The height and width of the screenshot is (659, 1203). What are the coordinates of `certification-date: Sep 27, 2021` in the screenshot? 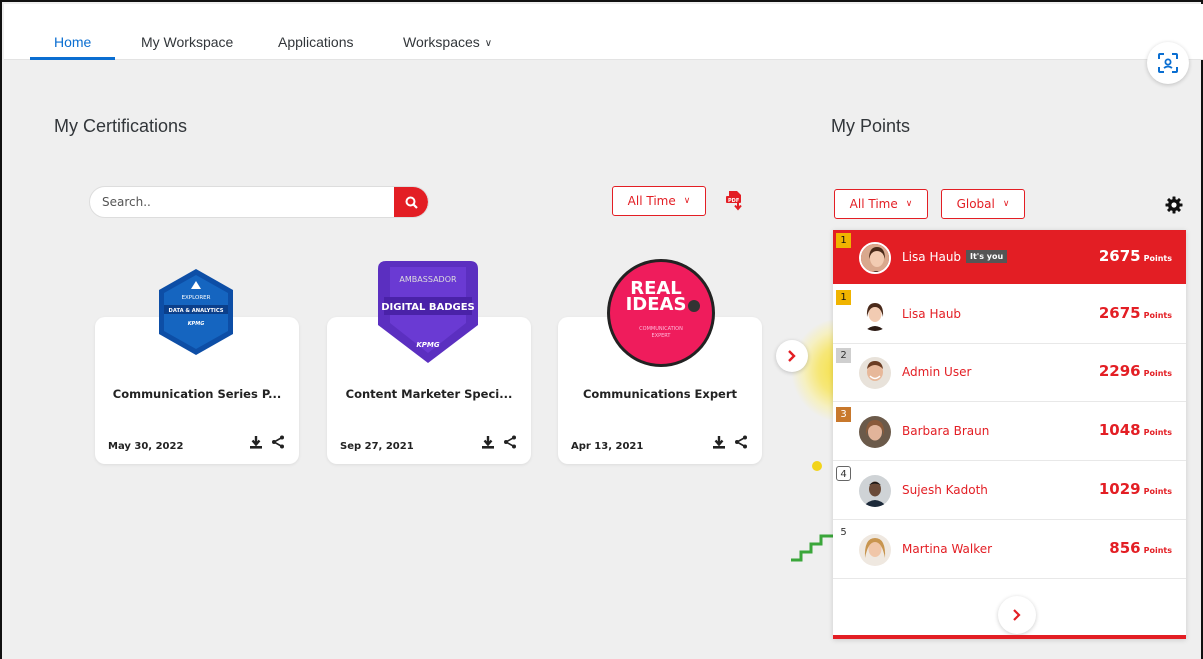 It's located at (377, 446).